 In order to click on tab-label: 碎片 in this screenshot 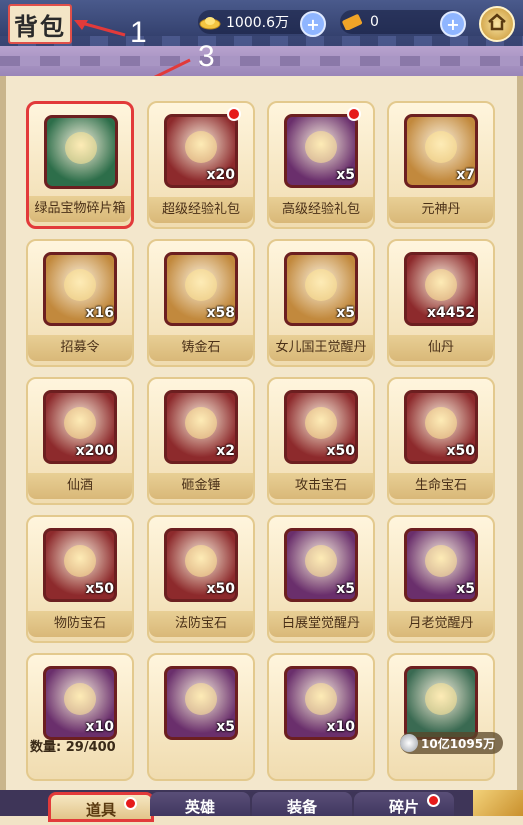, I will do `click(403, 807)`.